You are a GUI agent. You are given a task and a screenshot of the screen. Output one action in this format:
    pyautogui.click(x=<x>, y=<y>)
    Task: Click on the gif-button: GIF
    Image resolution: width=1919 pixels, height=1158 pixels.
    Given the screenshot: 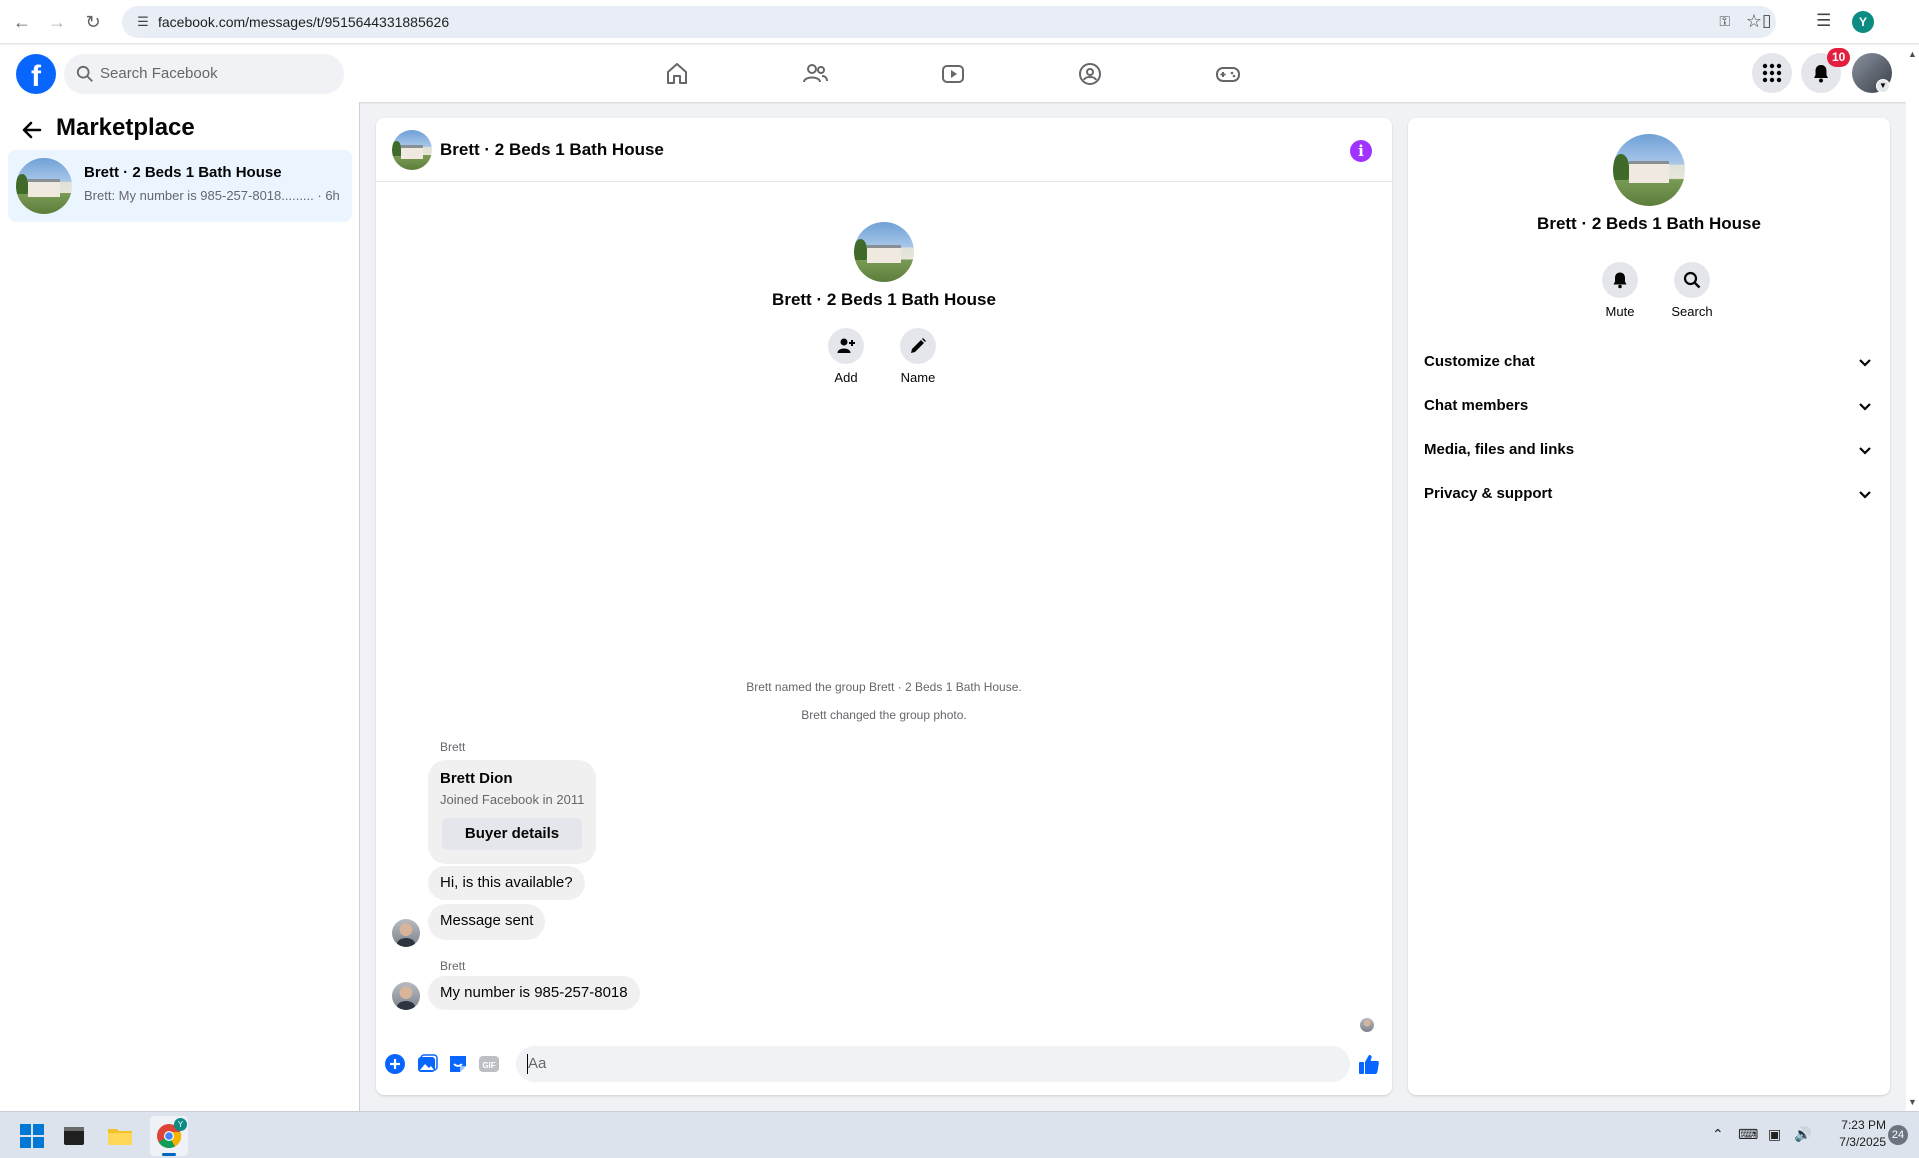 What is the action you would take?
    pyautogui.click(x=489, y=1064)
    